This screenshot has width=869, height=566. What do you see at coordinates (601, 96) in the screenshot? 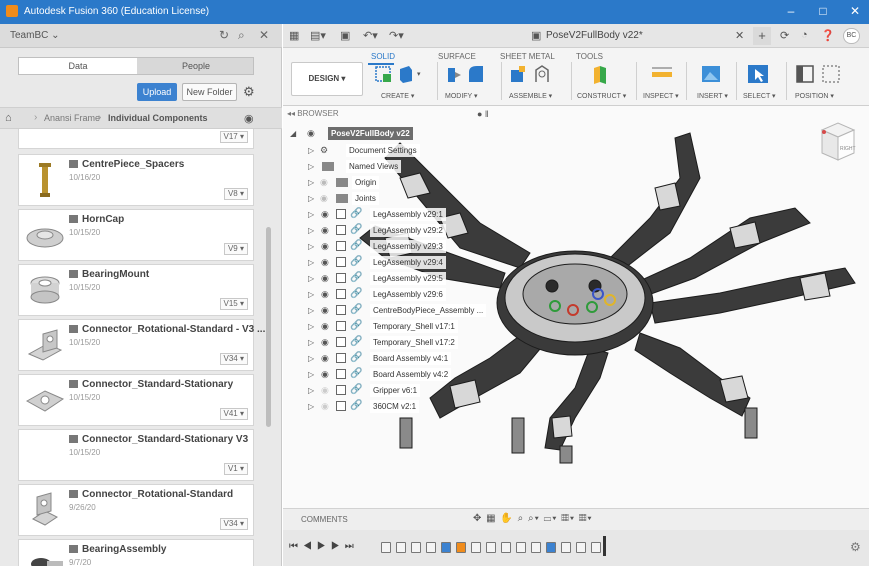
I see `construct-menu: CONSTRUCT ▾` at bounding box center [601, 96].